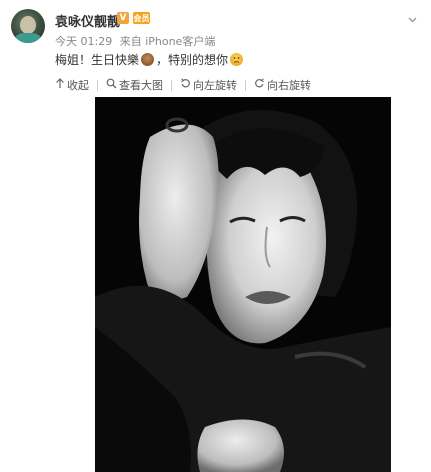  I want to click on post-text: 梅姐！生日快樂 ，特别的想你, so click(150, 59).